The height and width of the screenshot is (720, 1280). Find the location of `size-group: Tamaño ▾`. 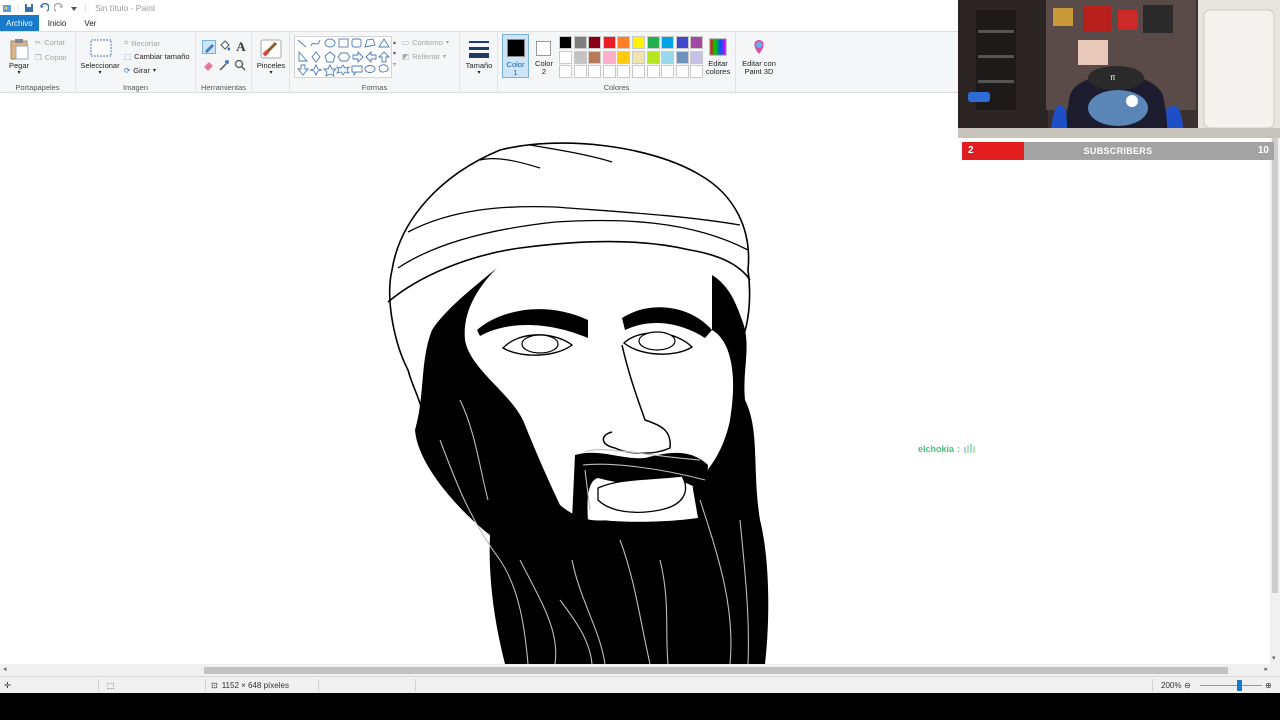

size-group: Tamaño ▾ is located at coordinates (479, 63).